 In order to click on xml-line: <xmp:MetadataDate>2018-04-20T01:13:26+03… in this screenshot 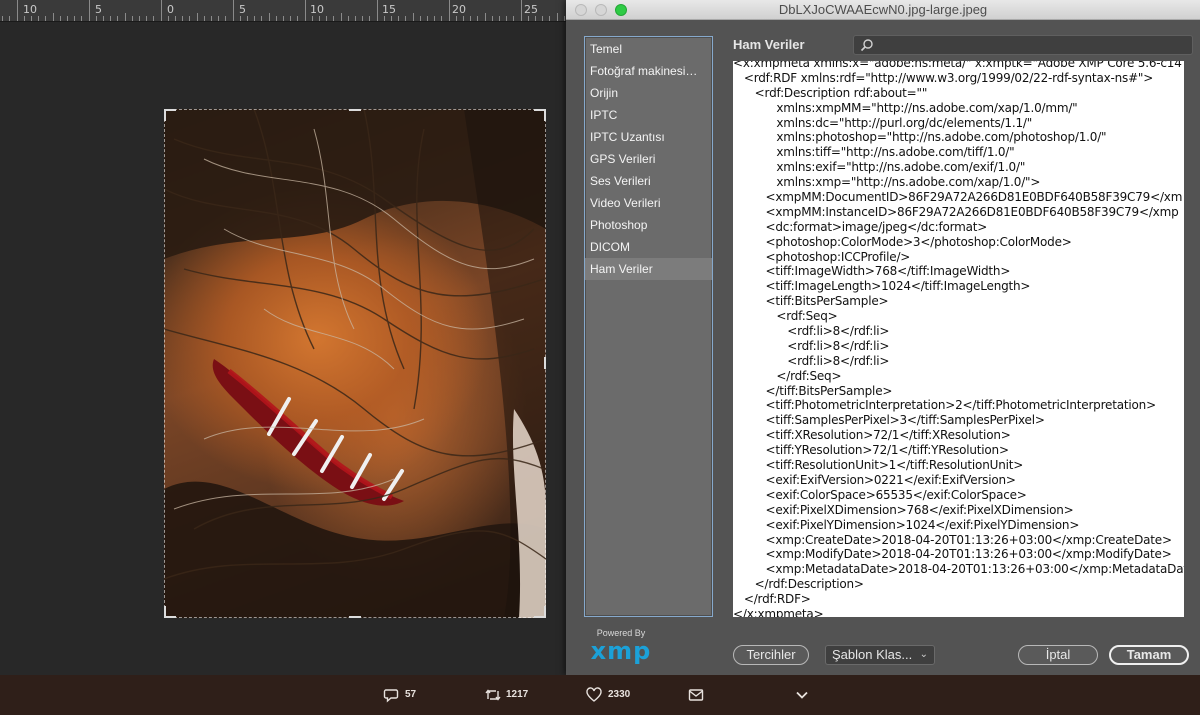, I will do `click(958, 569)`.